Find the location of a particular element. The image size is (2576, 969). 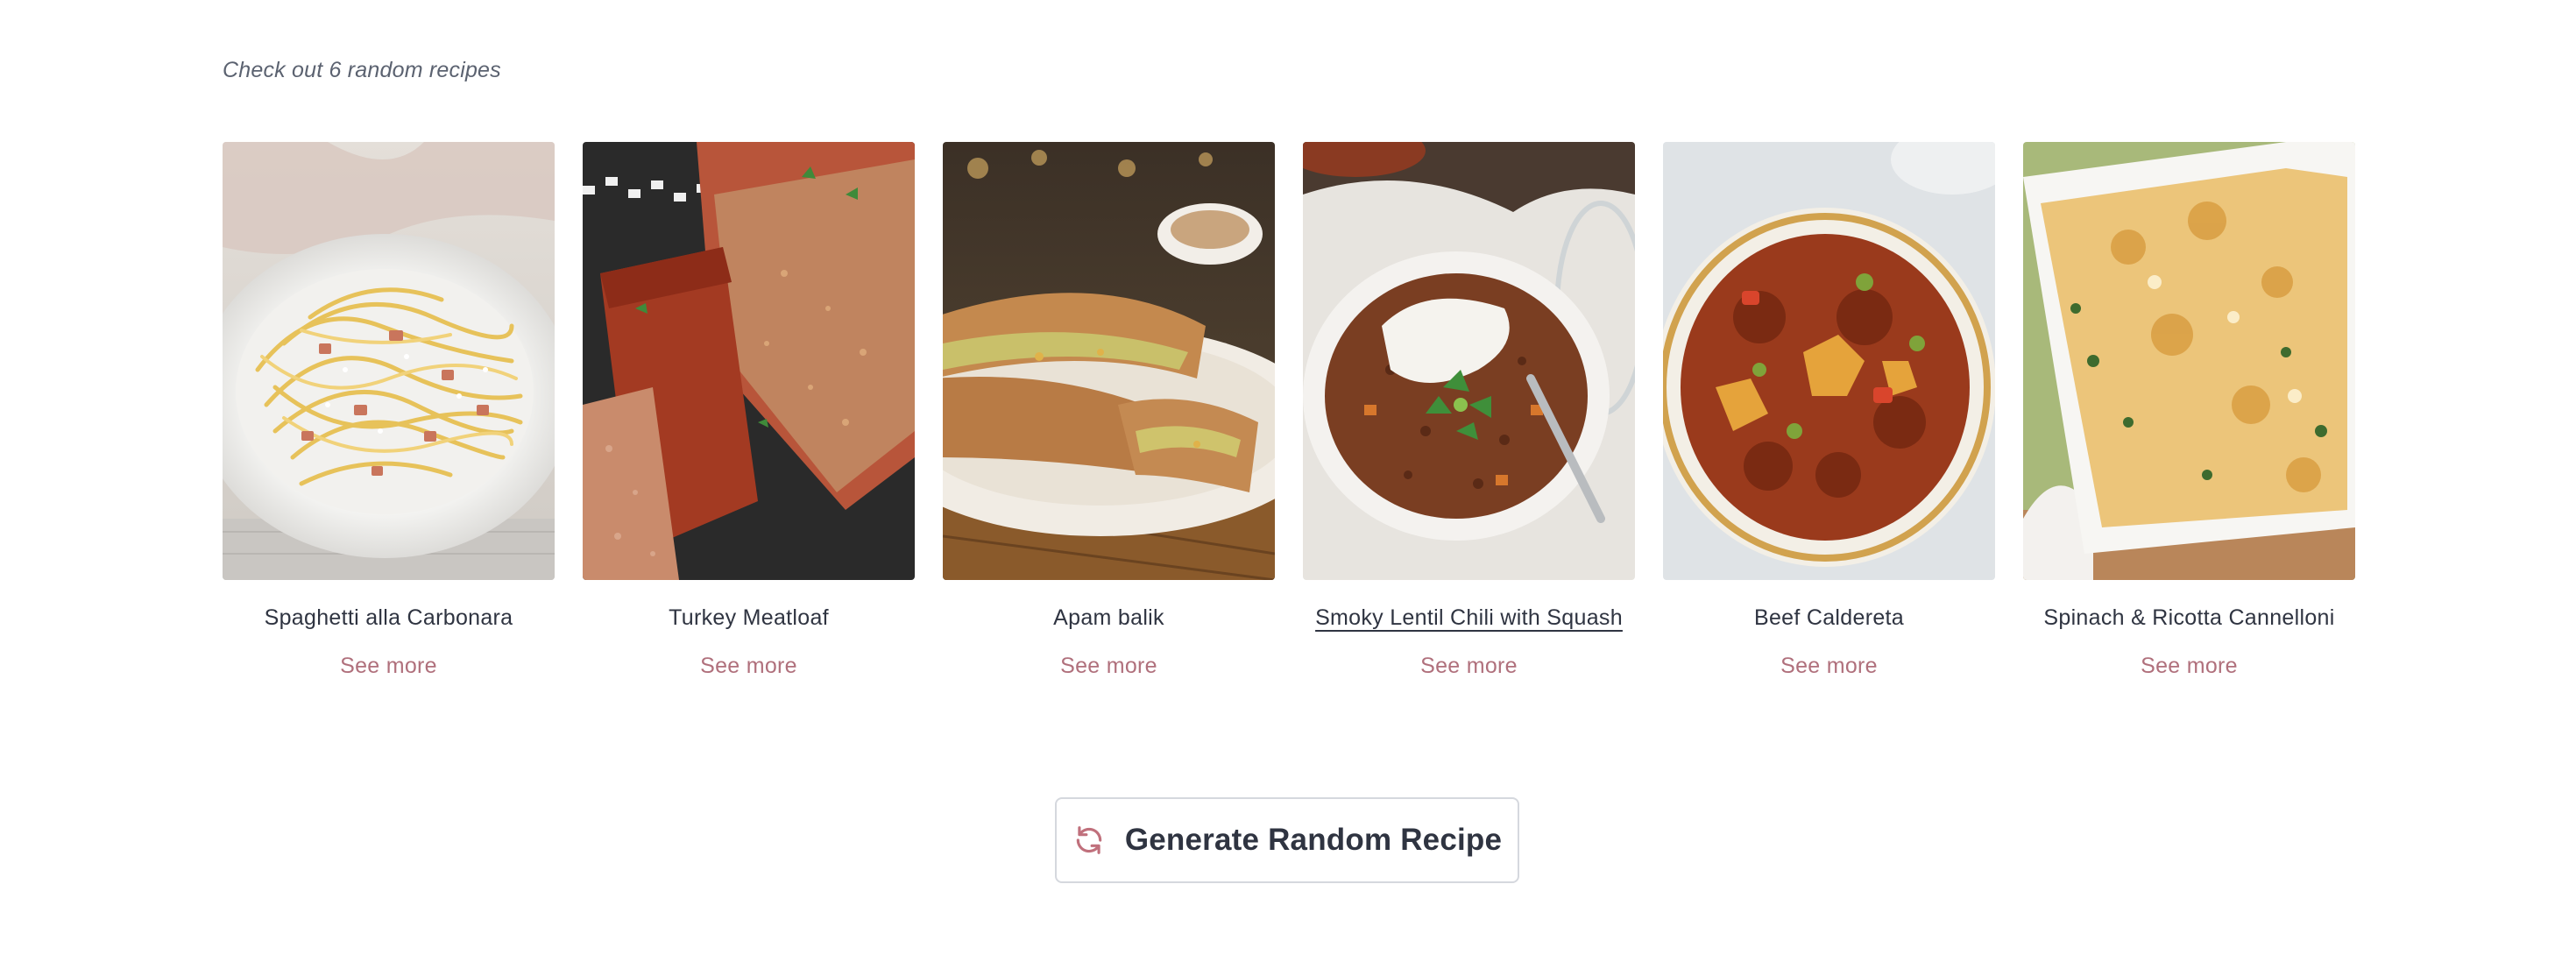

recipe-image-carbonara is located at coordinates (389, 361).